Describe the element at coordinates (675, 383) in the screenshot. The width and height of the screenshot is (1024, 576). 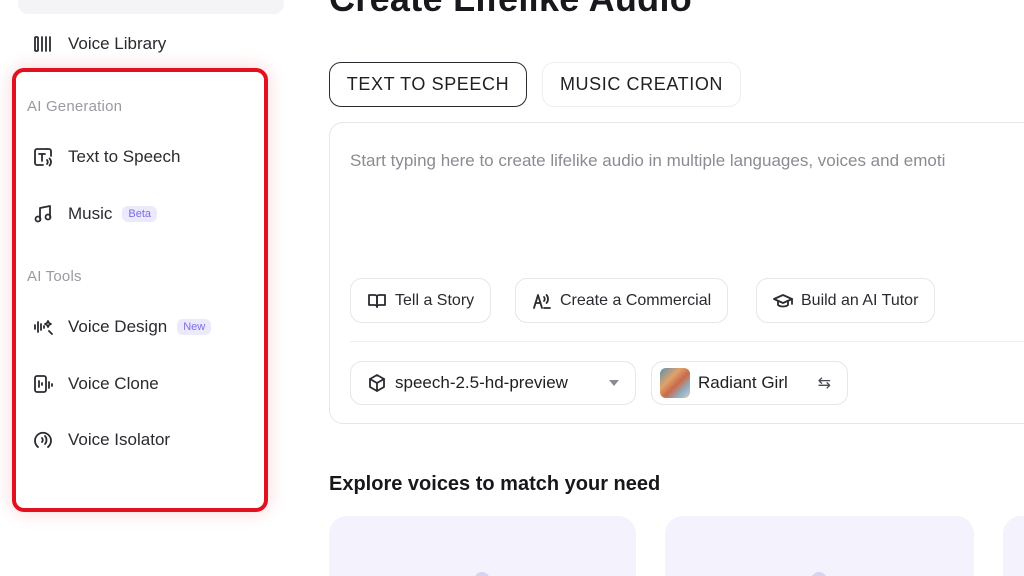
I see `voice-avatar` at that location.